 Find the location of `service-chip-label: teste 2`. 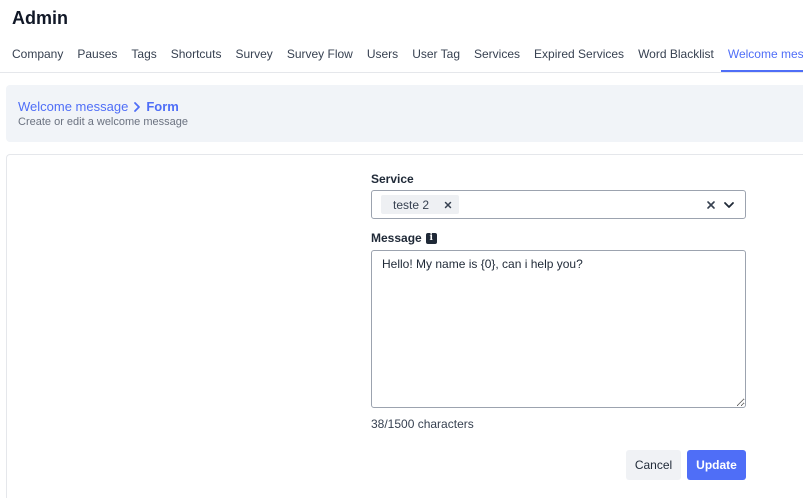

service-chip-label: teste 2 is located at coordinates (411, 204).